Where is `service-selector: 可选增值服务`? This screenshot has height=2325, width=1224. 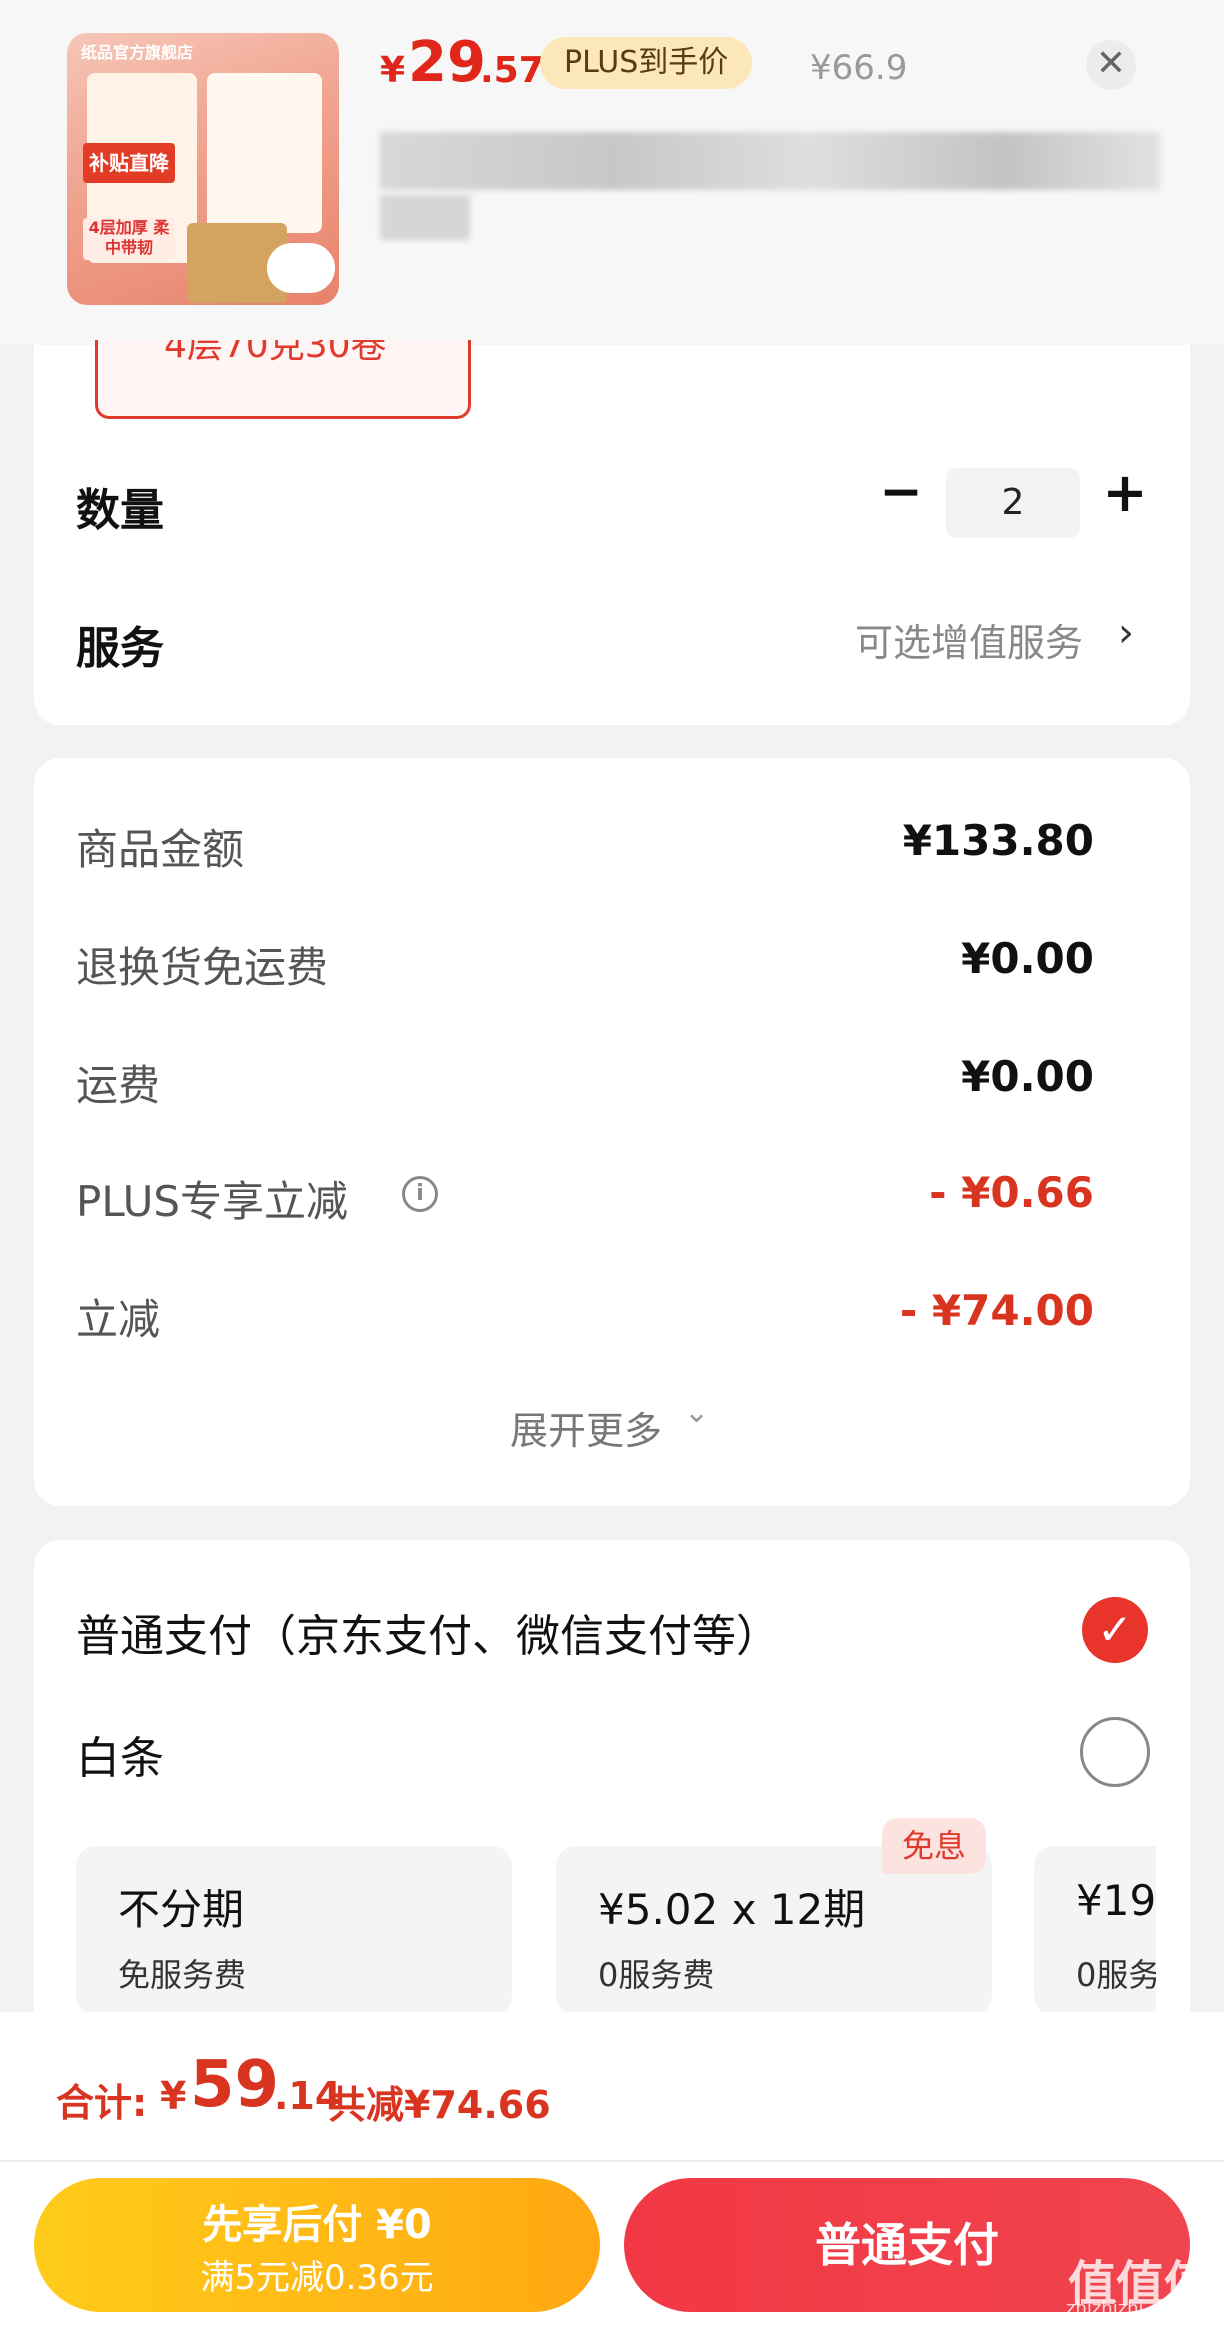 service-selector: 可选增值服务 is located at coordinates (969, 639).